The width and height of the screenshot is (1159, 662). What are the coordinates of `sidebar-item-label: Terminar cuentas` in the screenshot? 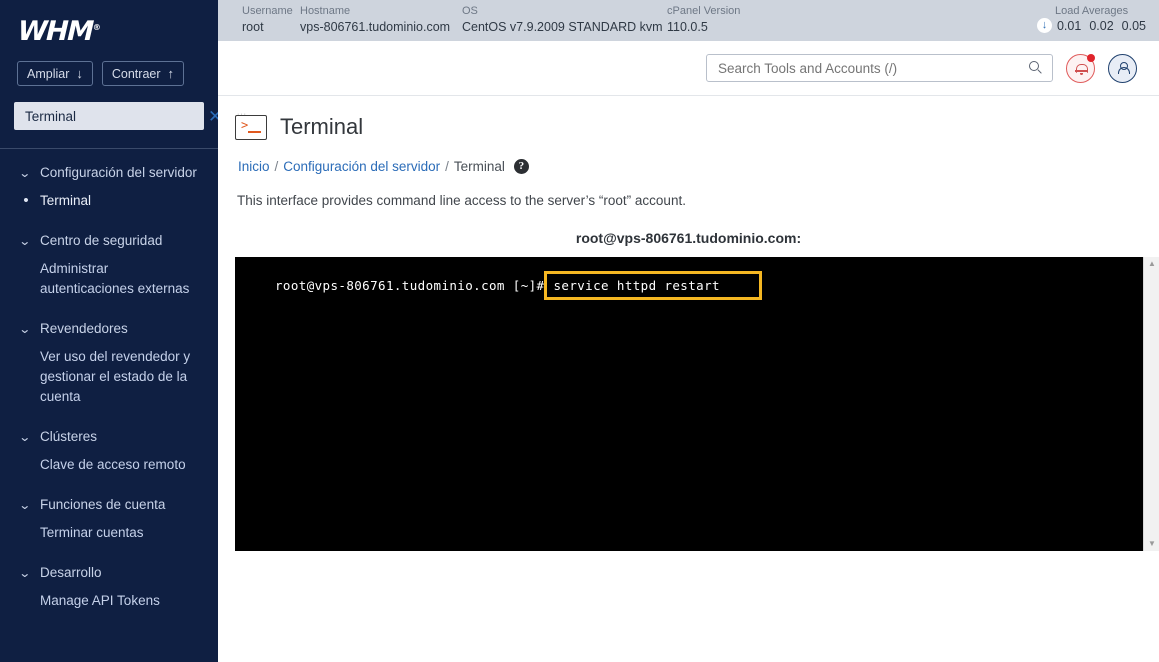 It's located at (92, 532).